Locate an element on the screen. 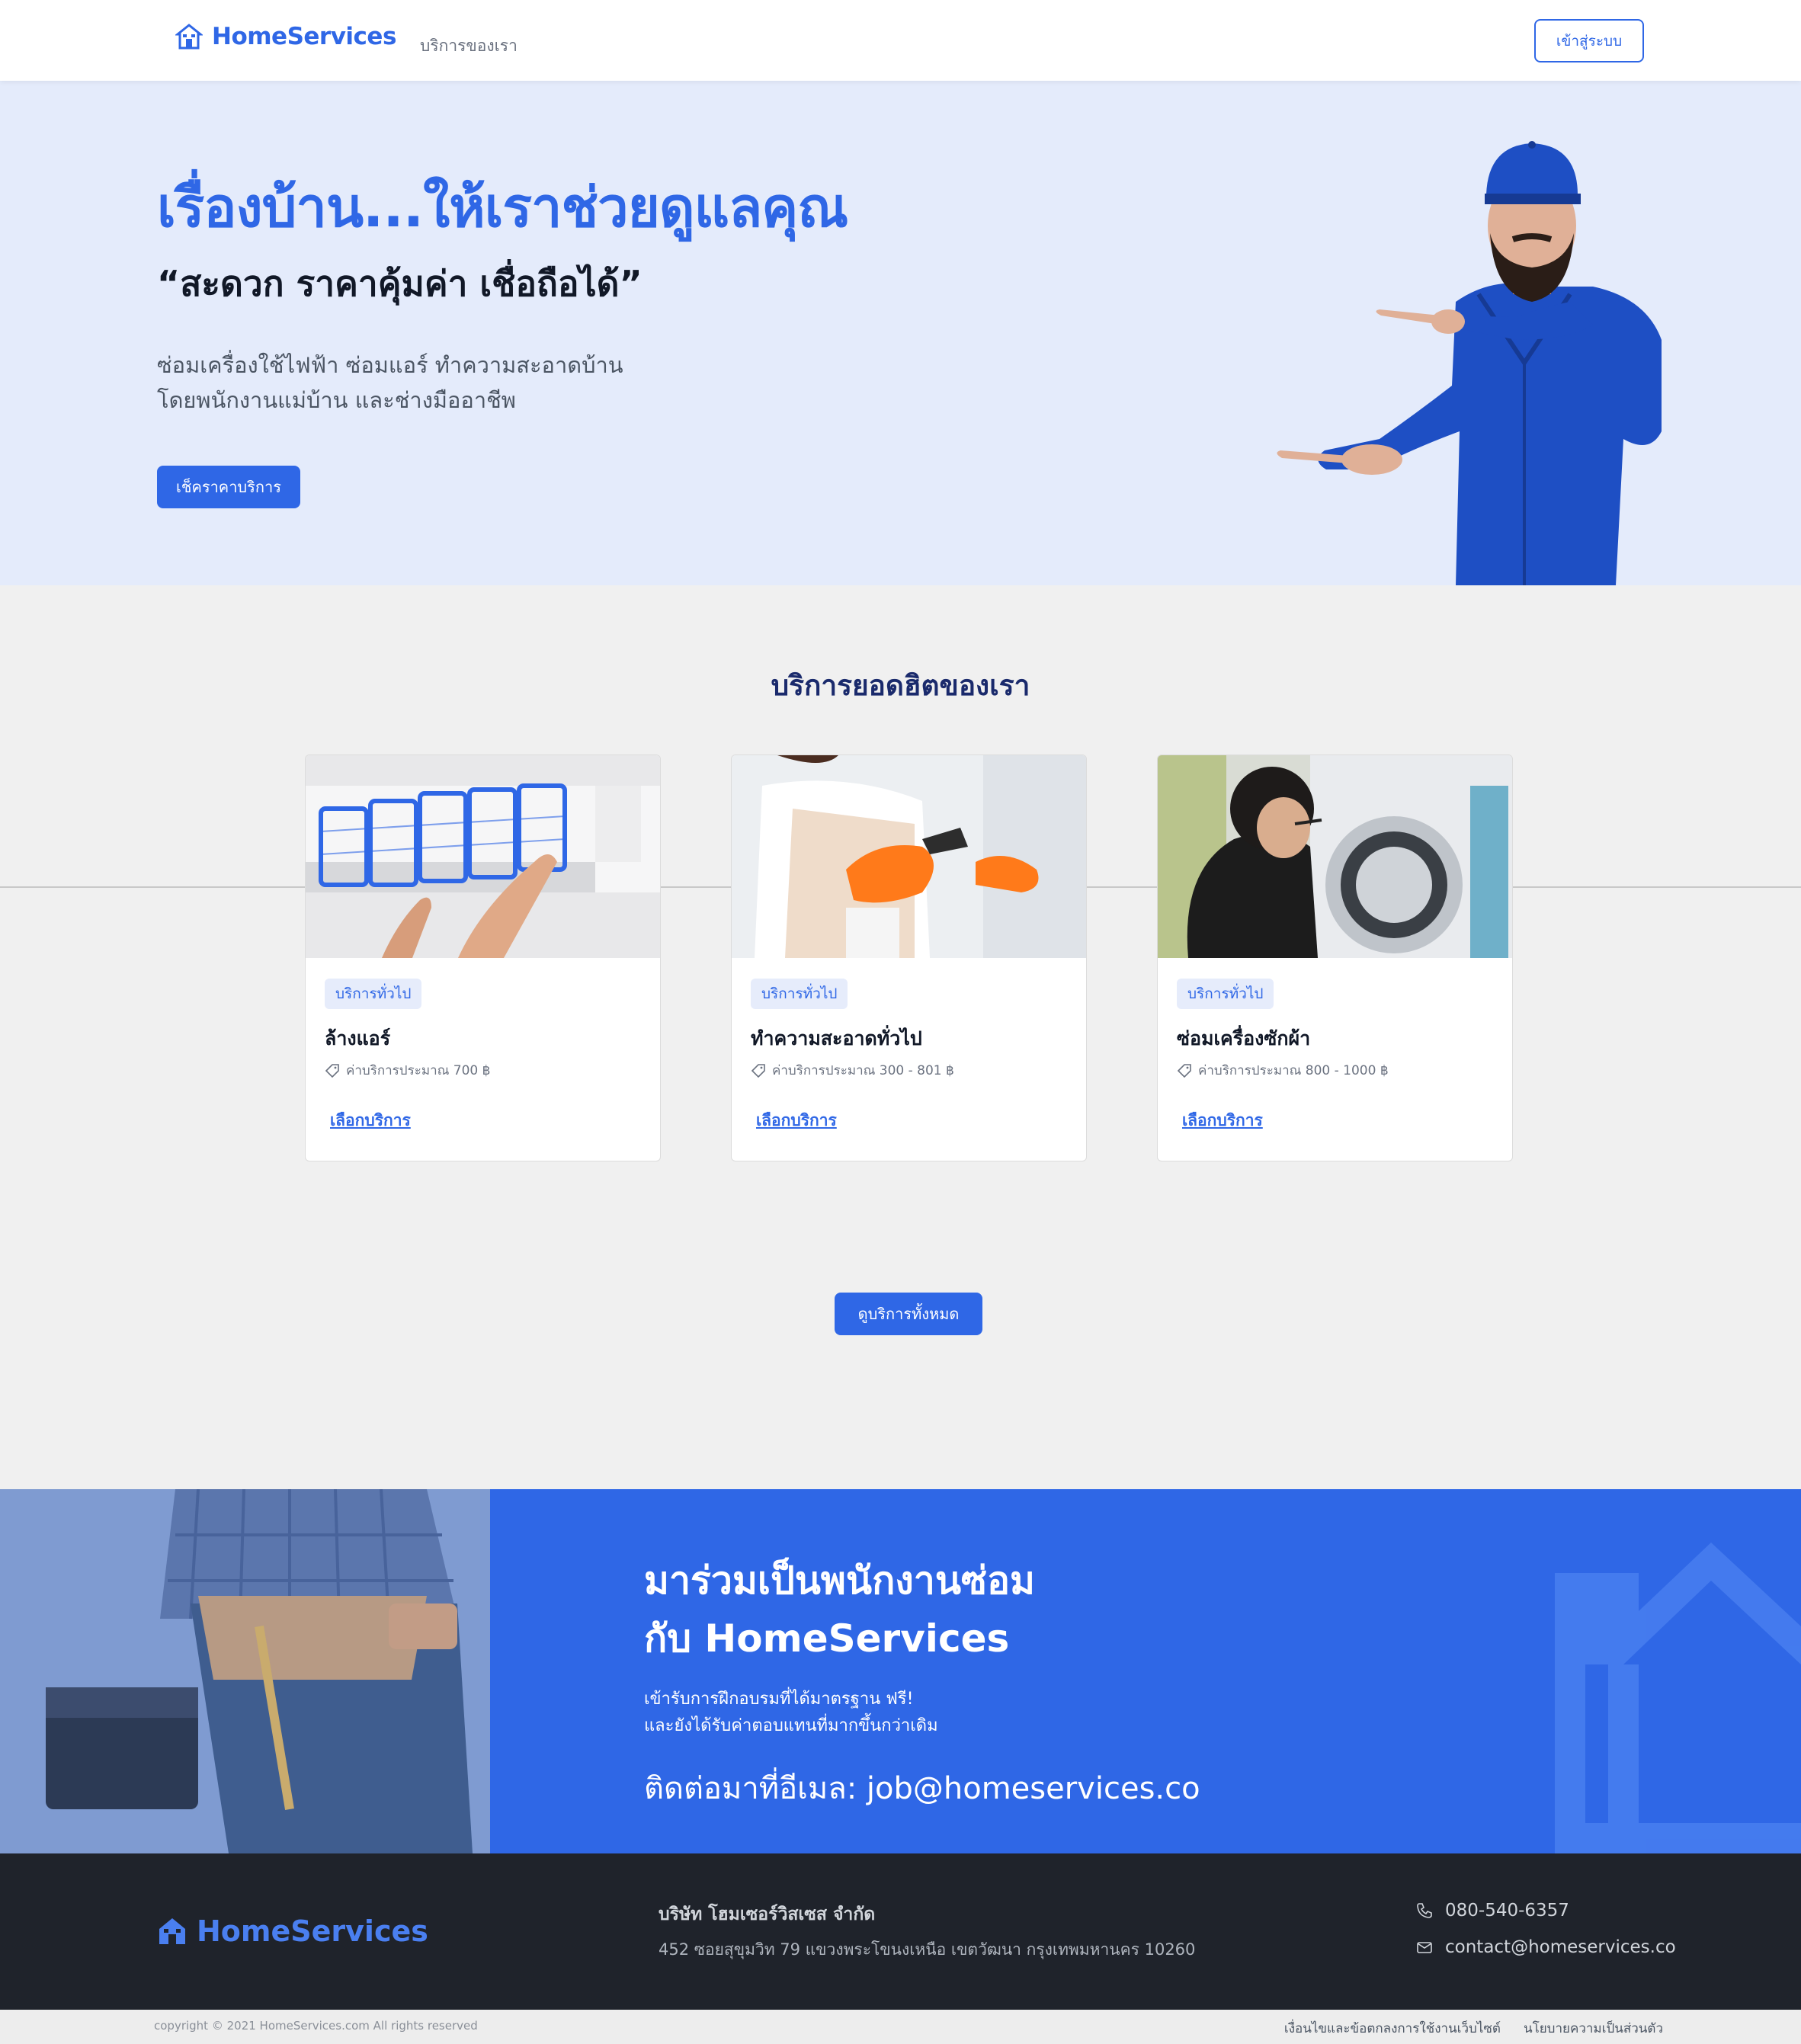  service-price-text: ค่าบริการประมาณ 300 - 801 ฿ is located at coordinates (863, 1070).